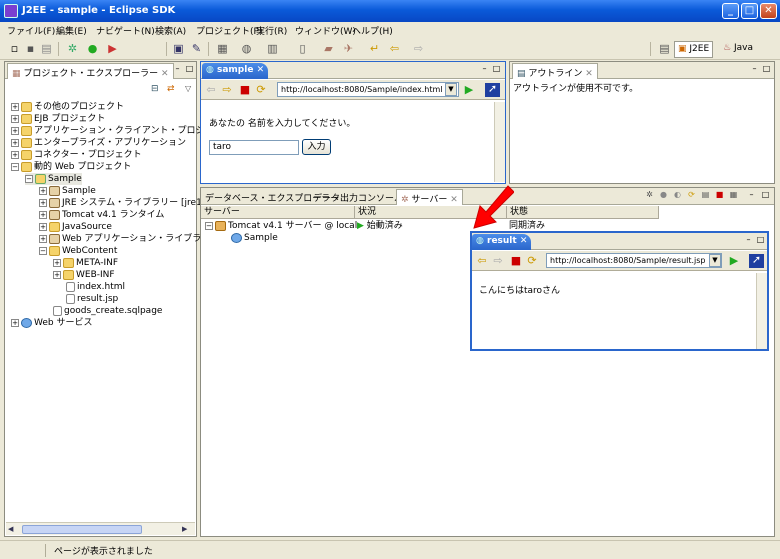  I want to click on menu-search: 検索(A), so click(170, 30).